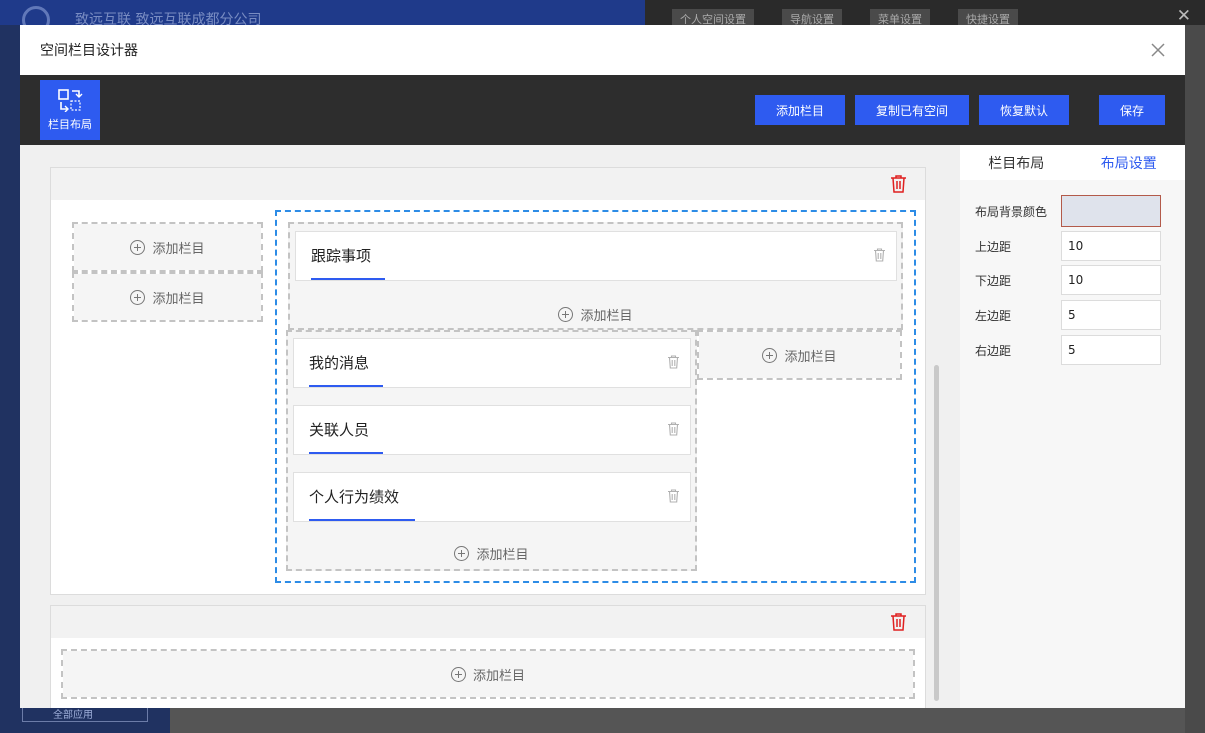  I want to click on settings-panel: 栏目布局 布局设置 布局背景颜色 上边距 10 下边距 10 左边距 5 右边距, so click(1072, 426).